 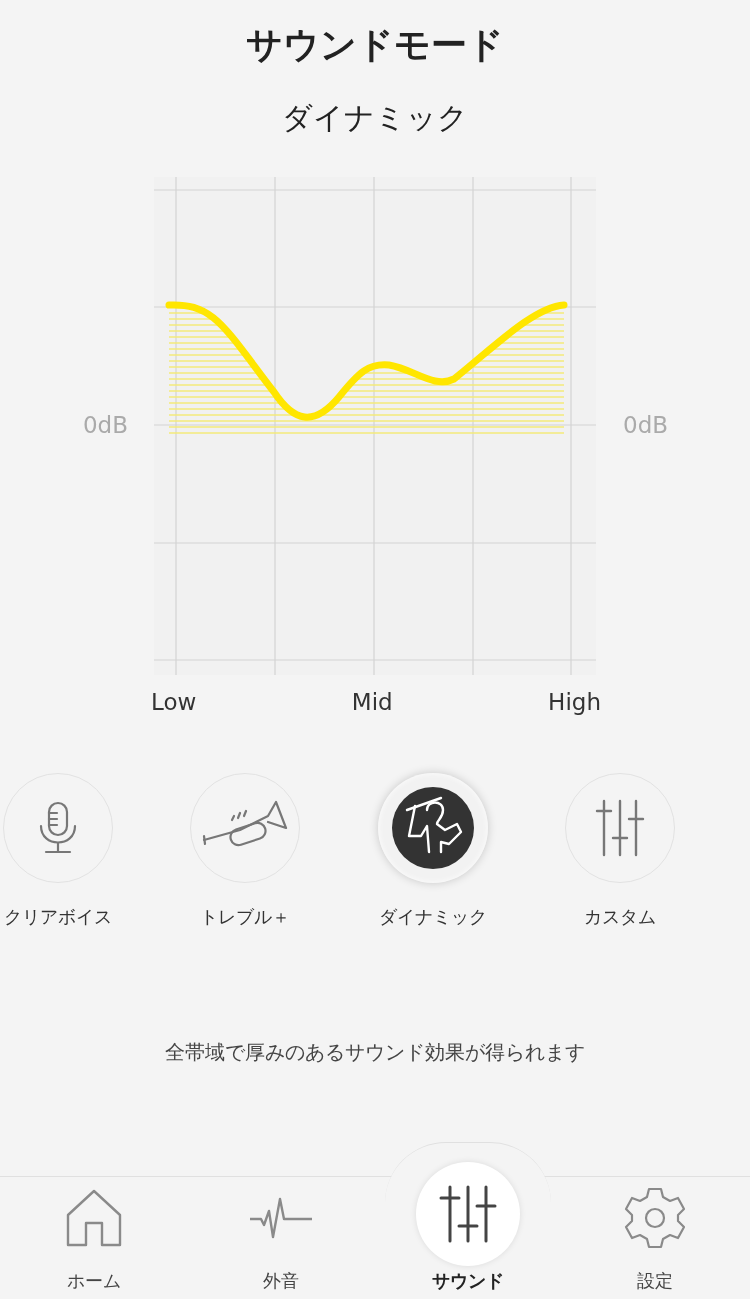 I want to click on settings-icon, so click(x=654, y=1218).